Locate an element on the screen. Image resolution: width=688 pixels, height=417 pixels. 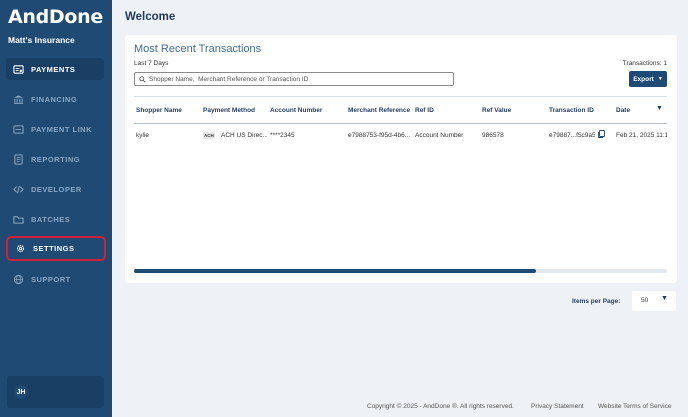
column-merchant-reference: Merchant Reference is located at coordinates (379, 110).